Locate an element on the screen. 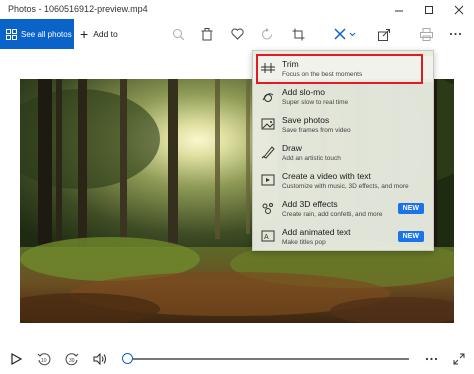 The height and width of the screenshot is (374, 474). crop-icon is located at coordinates (298, 34).